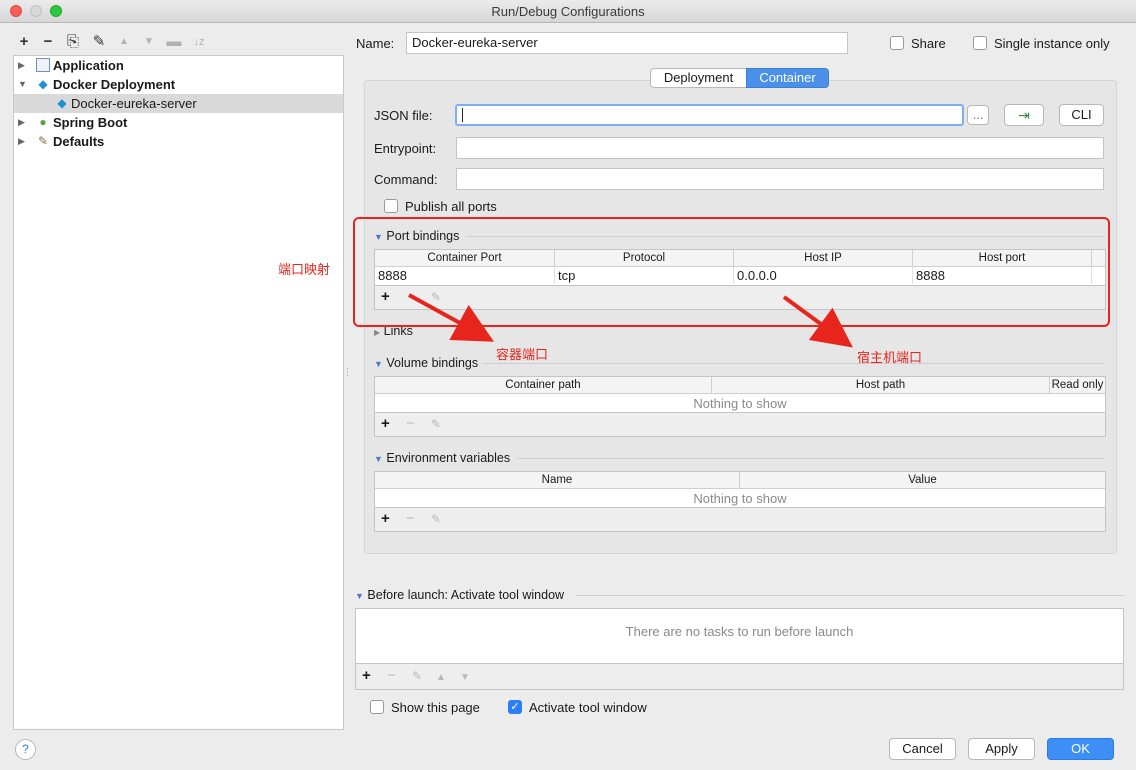 Image resolution: width=1136 pixels, height=770 pixels. Describe the element at coordinates (817, 321) in the screenshot. I see `host-port-arrow` at that location.